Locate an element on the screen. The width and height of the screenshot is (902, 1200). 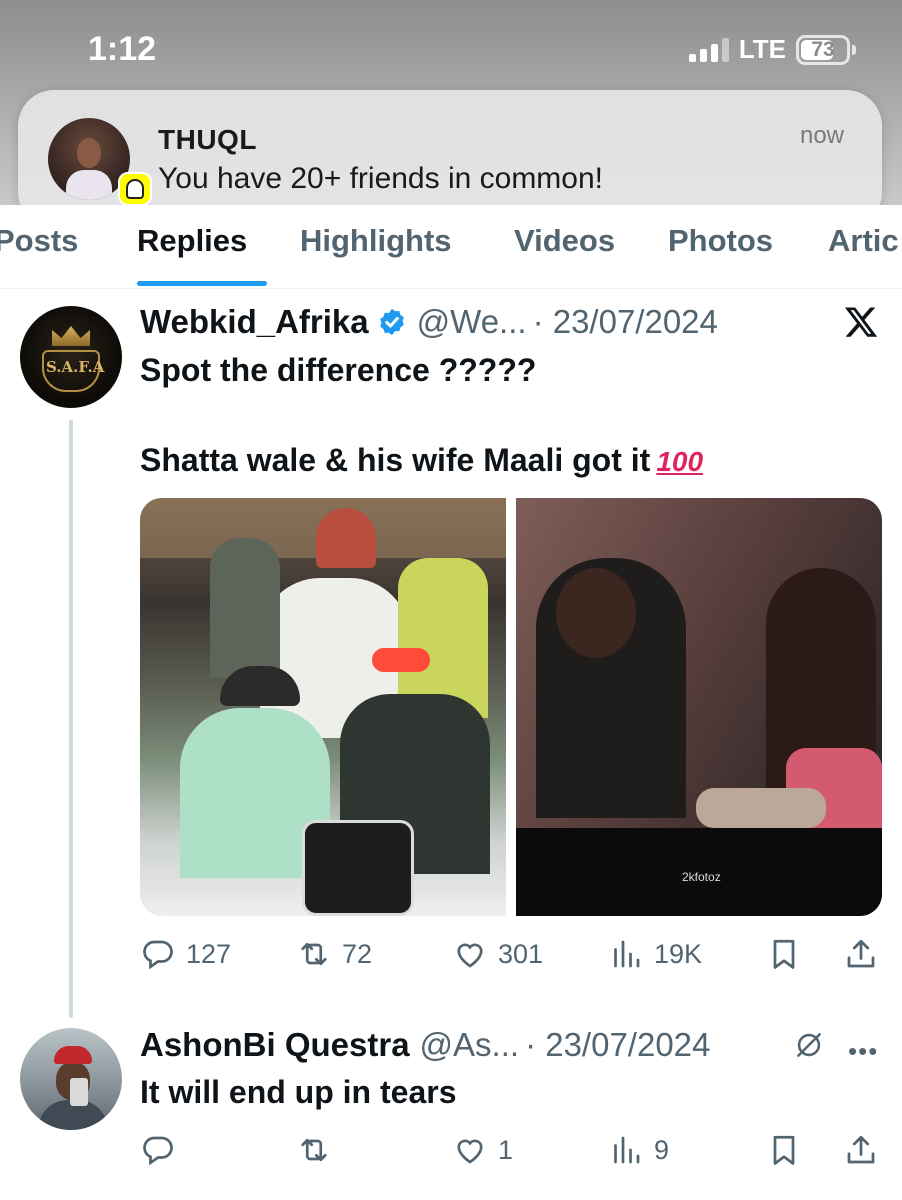
hundred-points-emoji-icon: 100 is located at coordinates (680, 461).